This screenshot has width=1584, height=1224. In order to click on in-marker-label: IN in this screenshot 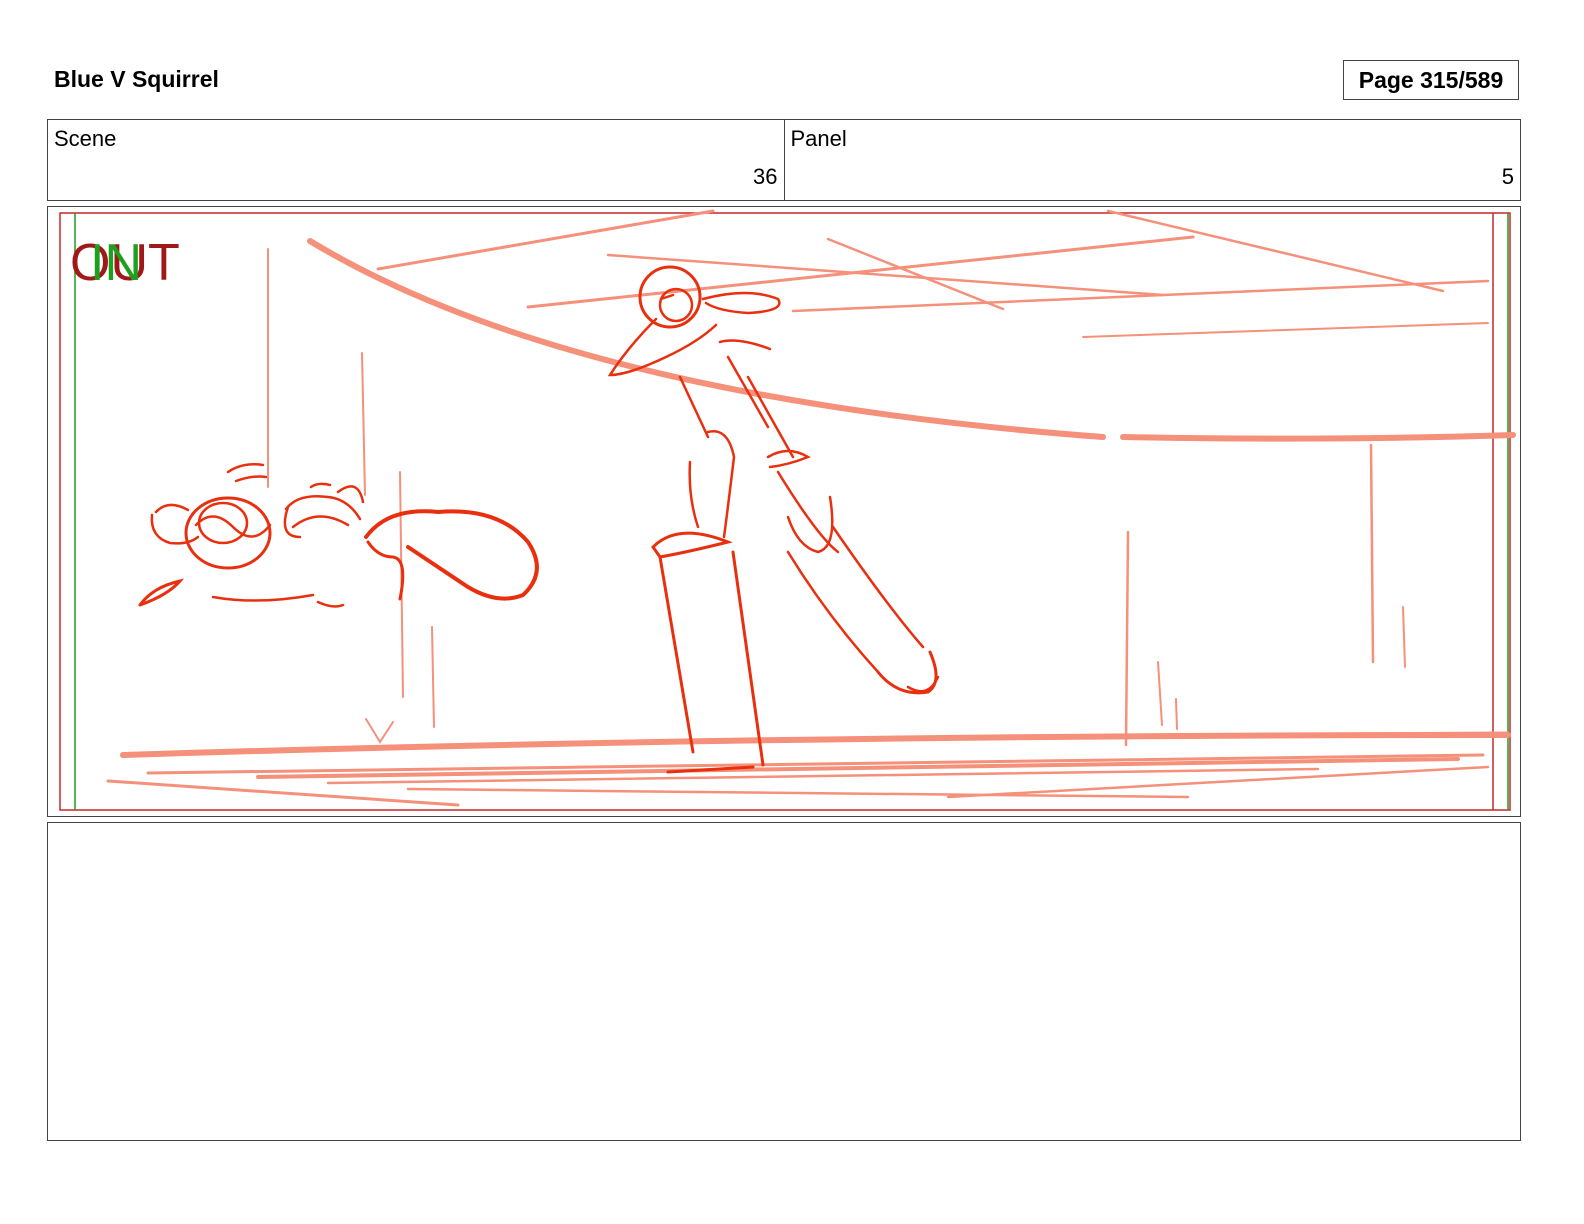, I will do `click(116, 263)`.